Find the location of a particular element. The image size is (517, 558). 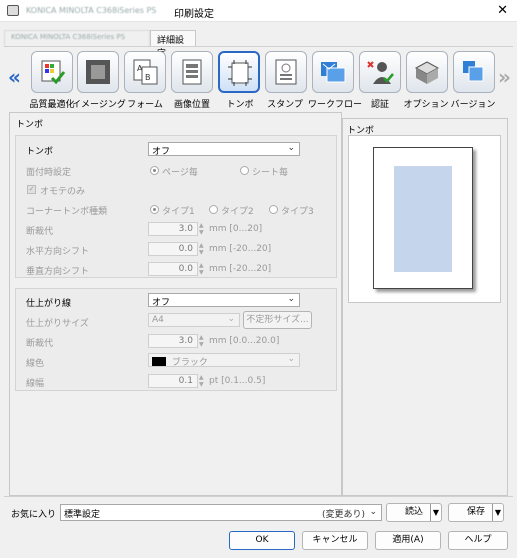

finishing-line-value: オフ is located at coordinates (161, 303).